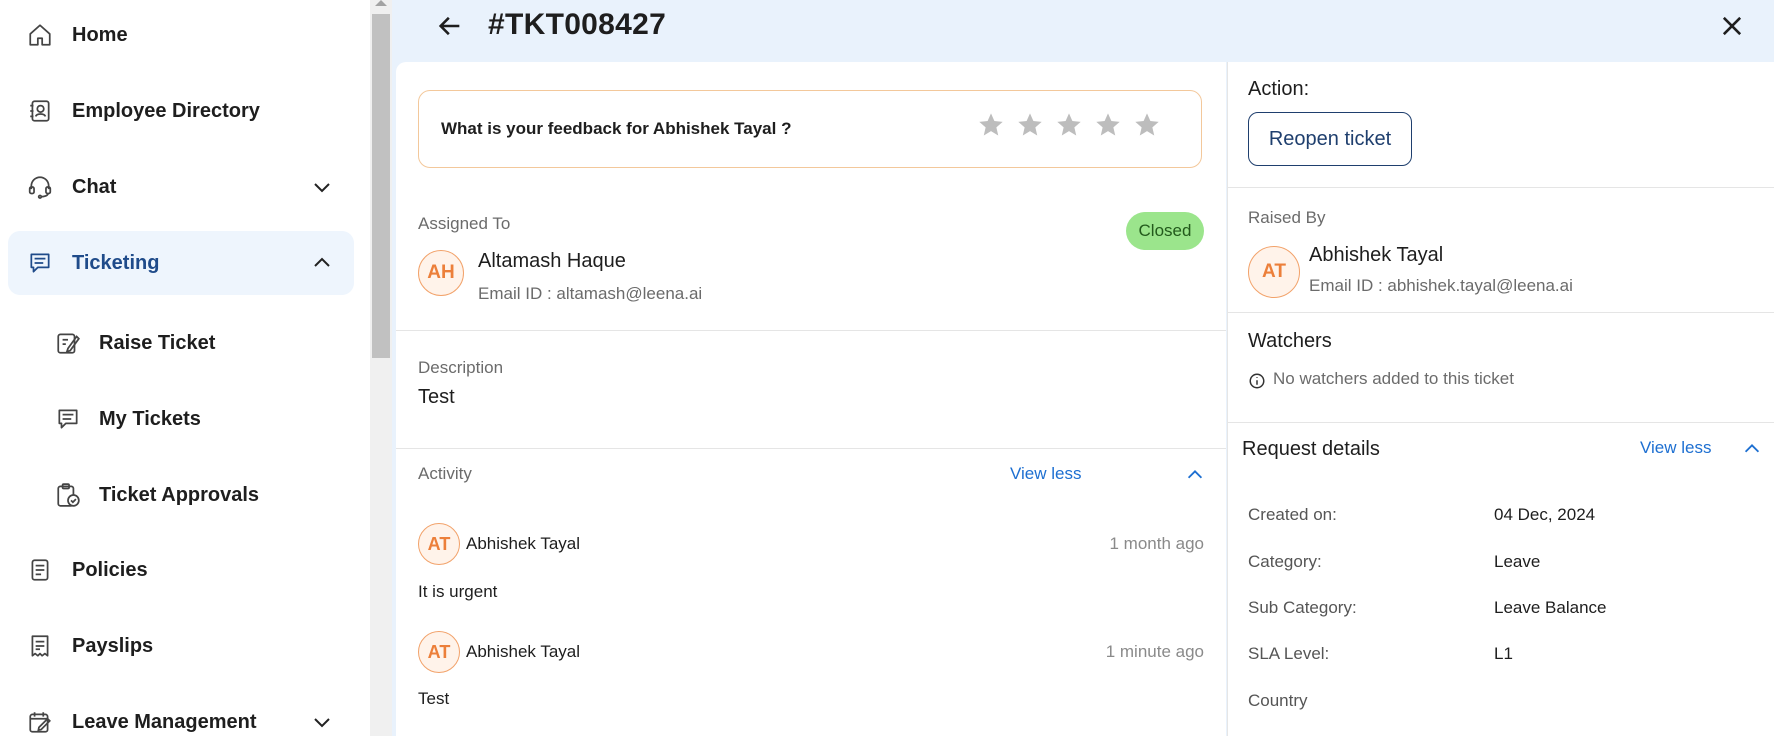 This screenshot has height=736, width=1774. Describe the element at coordinates (552, 261) in the screenshot. I see `assignee-name: Altamash Haque` at that location.